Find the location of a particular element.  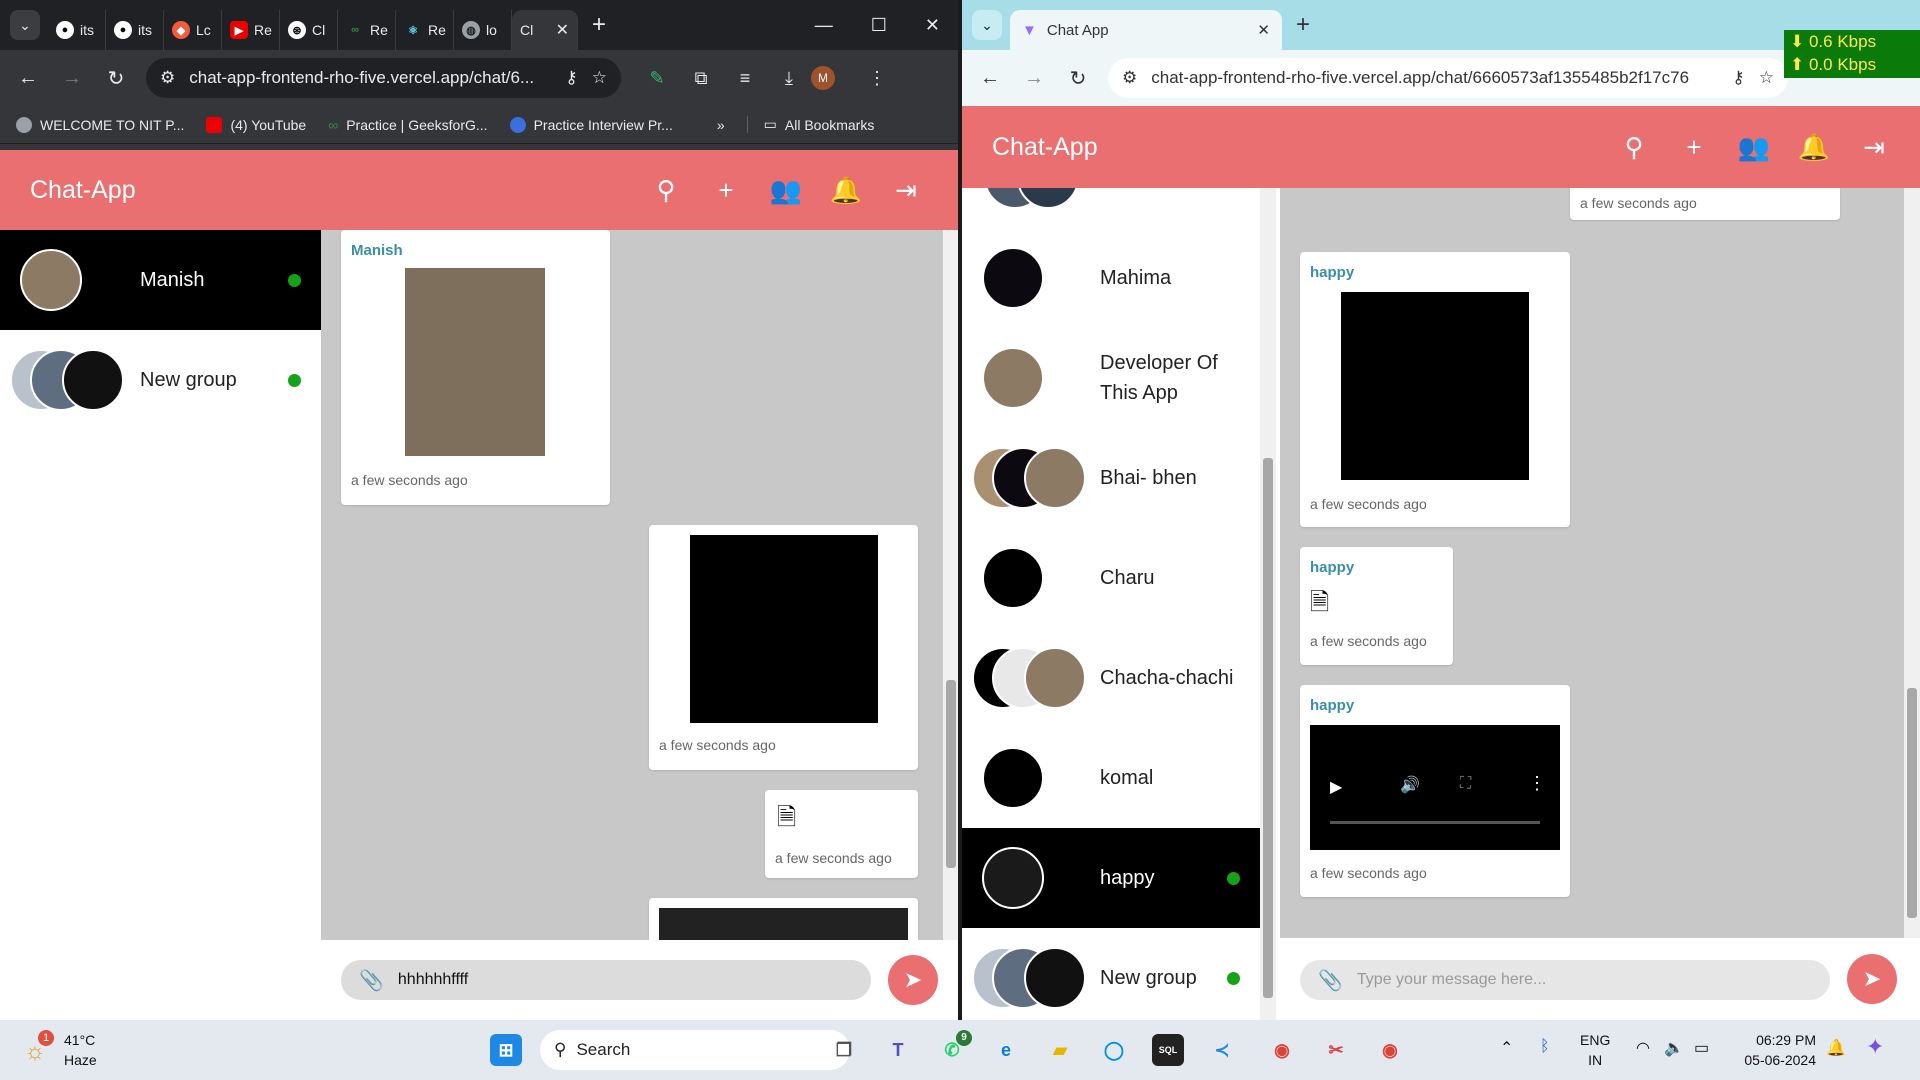

play-icon: ▶ is located at coordinates (1336, 787).